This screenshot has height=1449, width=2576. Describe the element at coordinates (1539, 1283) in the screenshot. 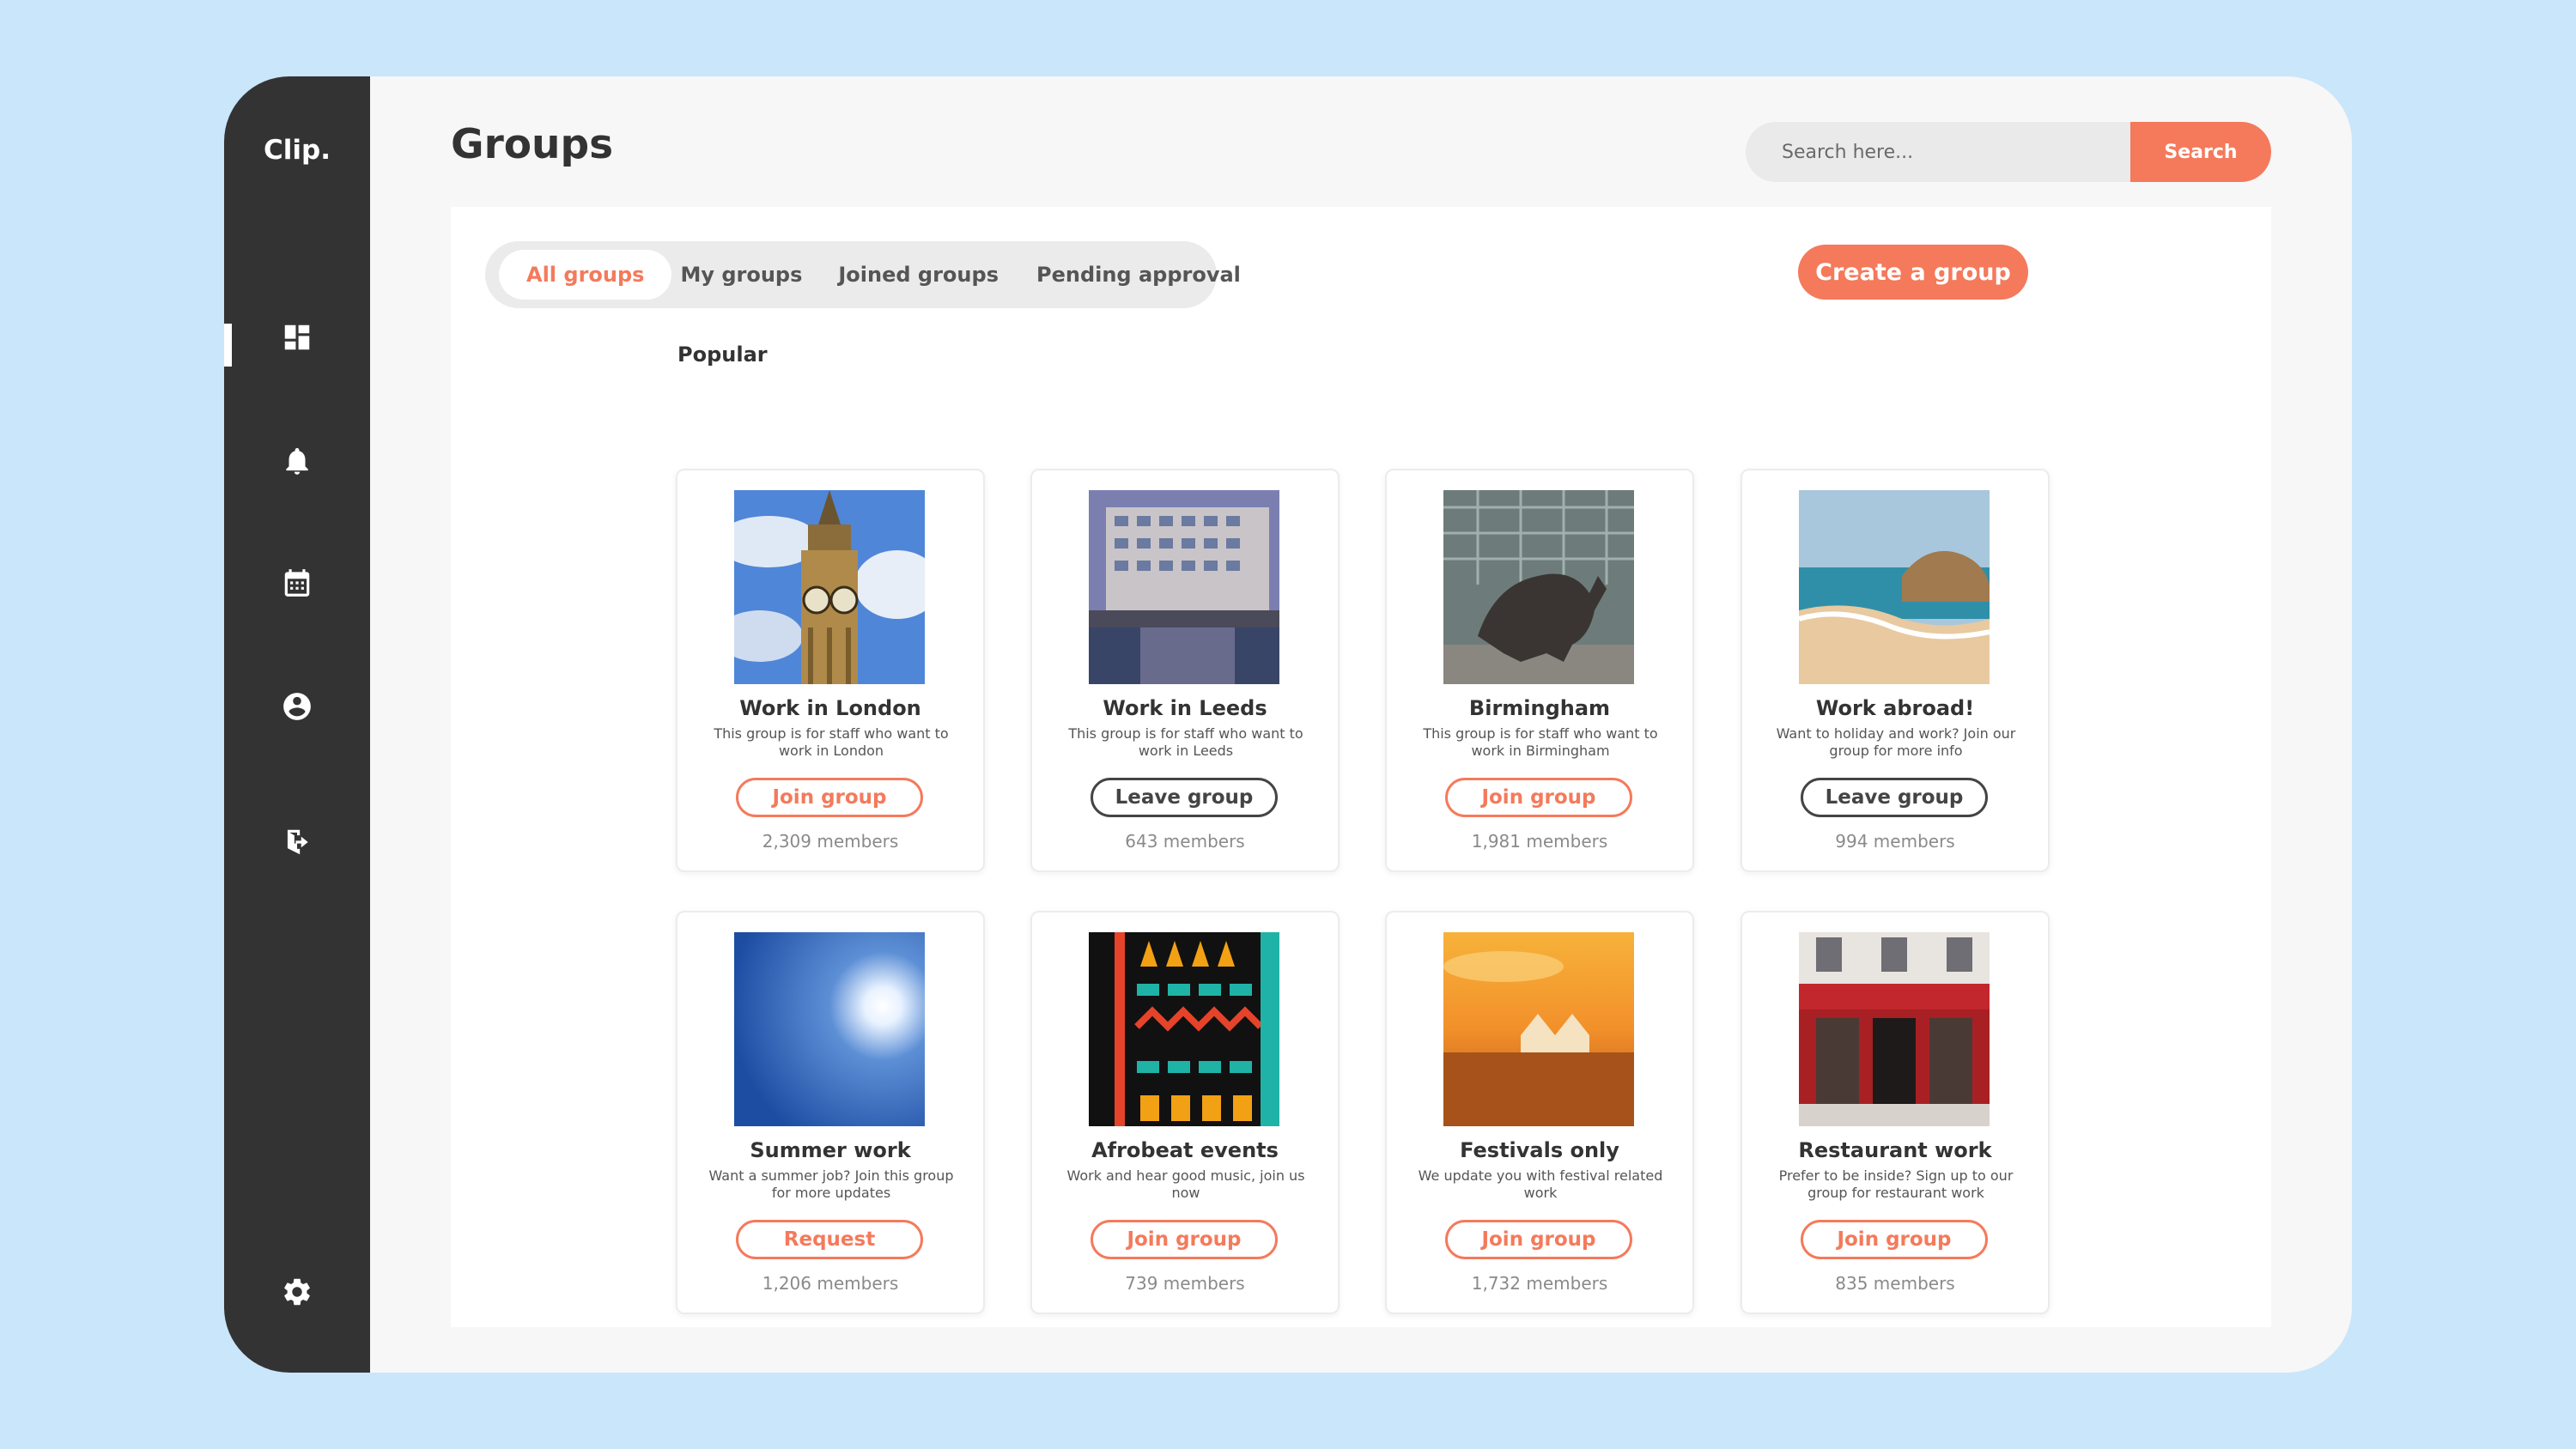

I see `member-count: 1,732 members` at that location.